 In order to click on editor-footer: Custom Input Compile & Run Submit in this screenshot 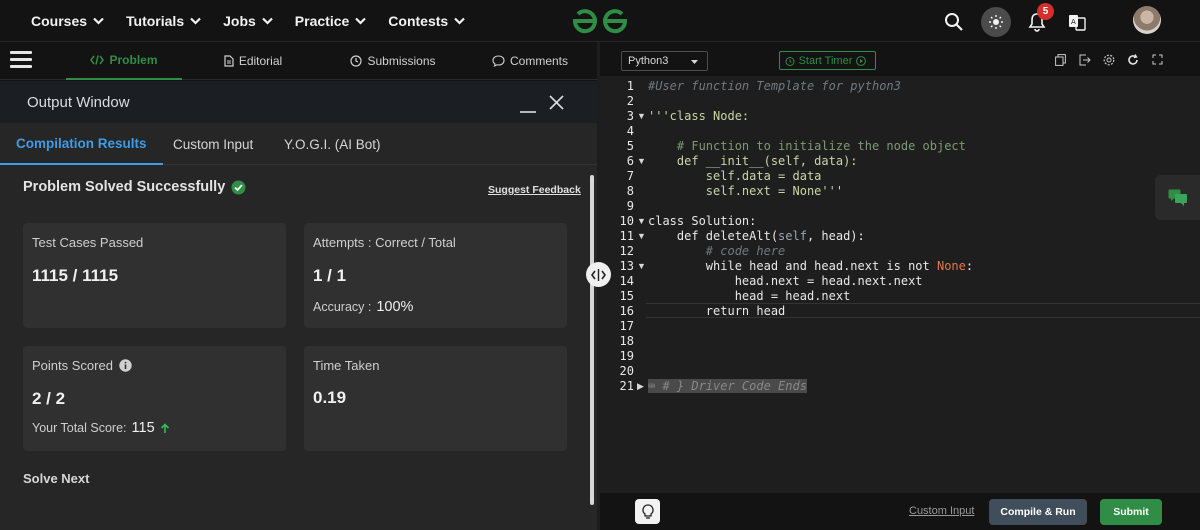, I will do `click(900, 511)`.